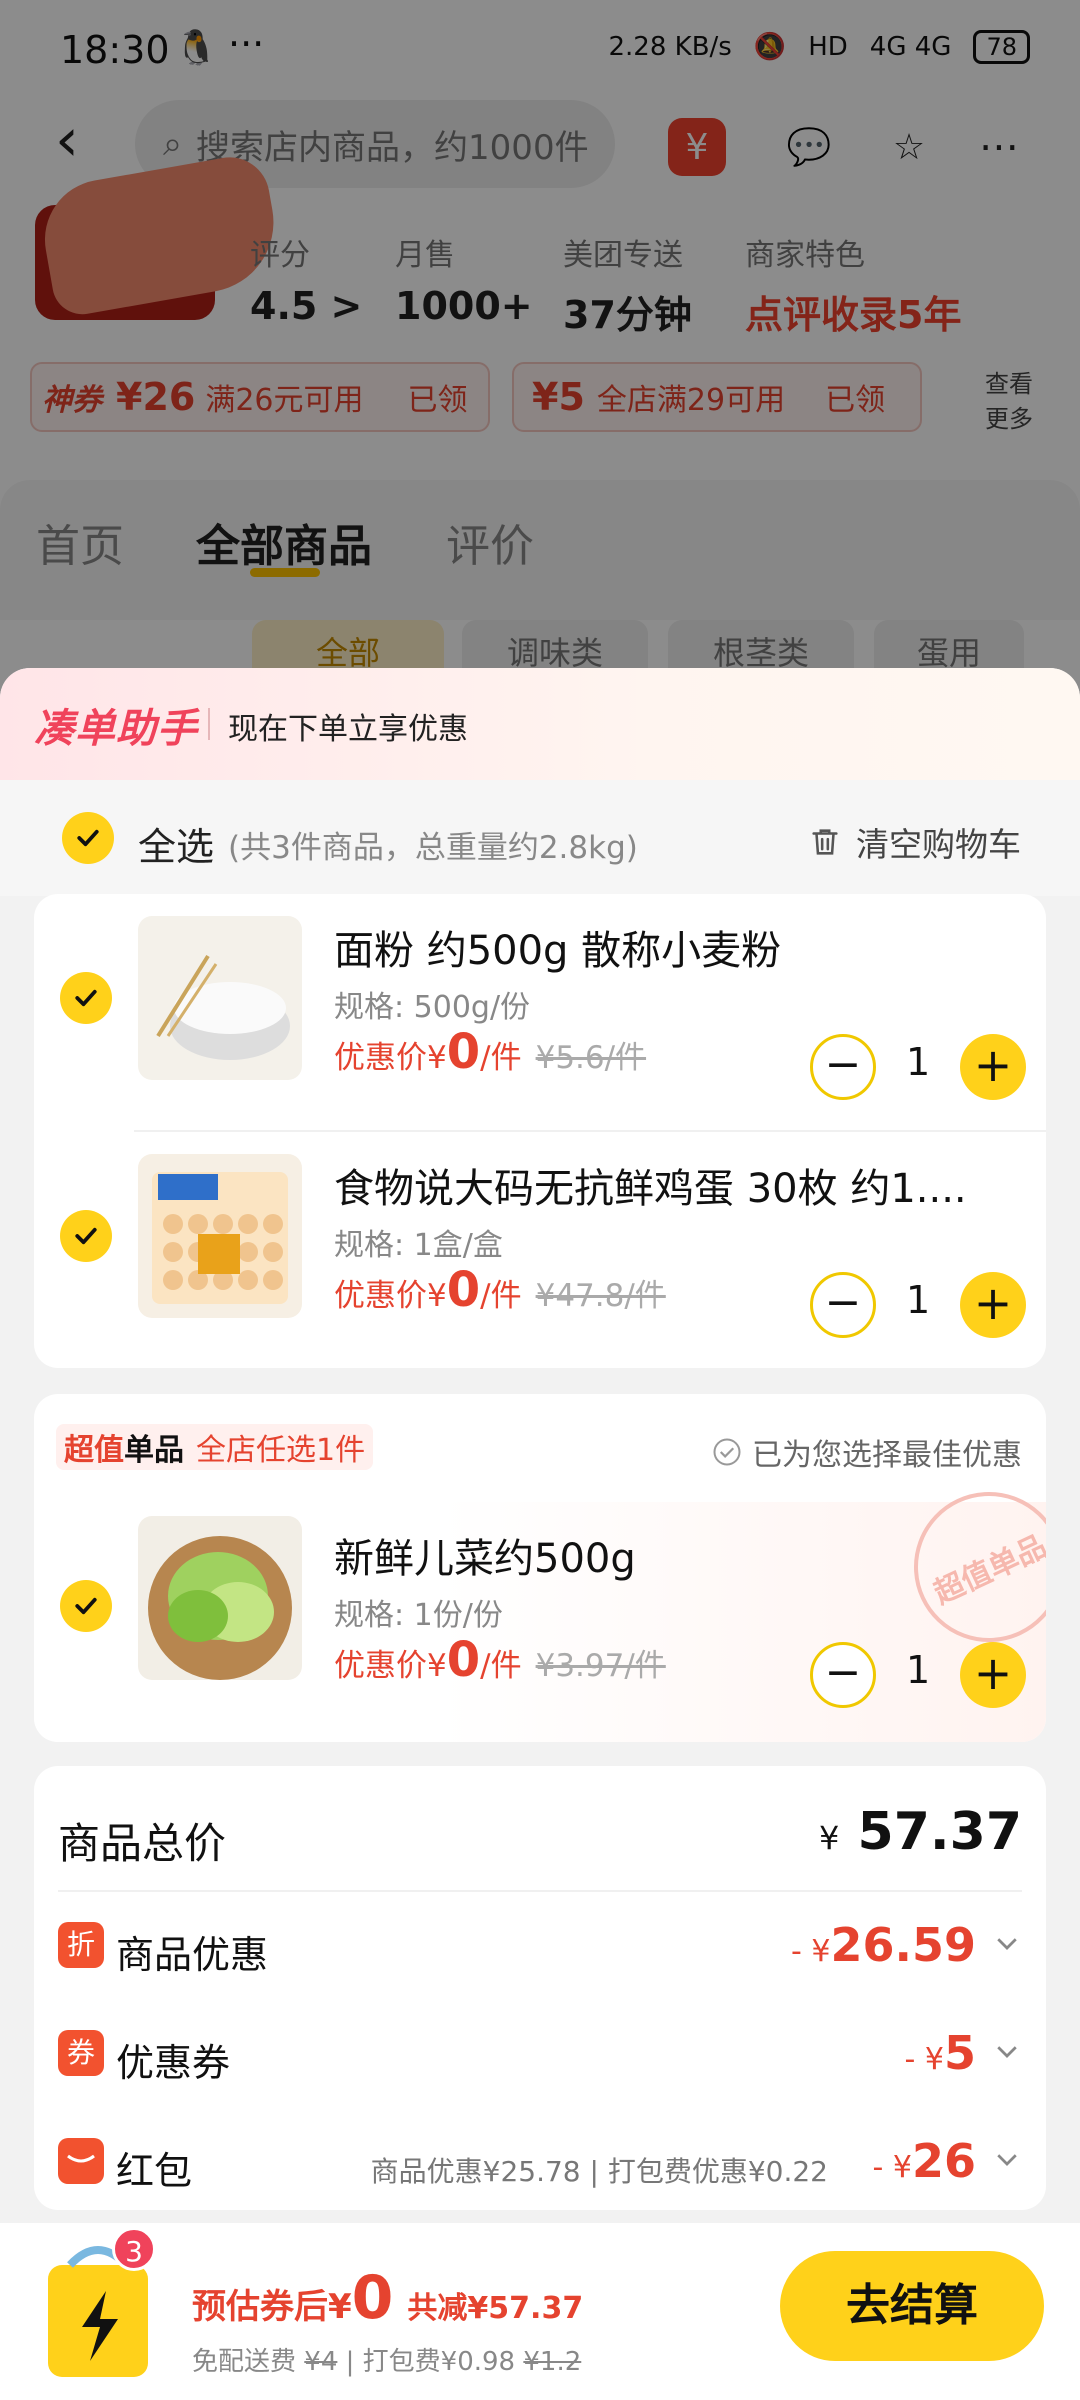  What do you see at coordinates (485, 1555) in the screenshot?
I see `item-name: 新鲜儿菜约500g` at bounding box center [485, 1555].